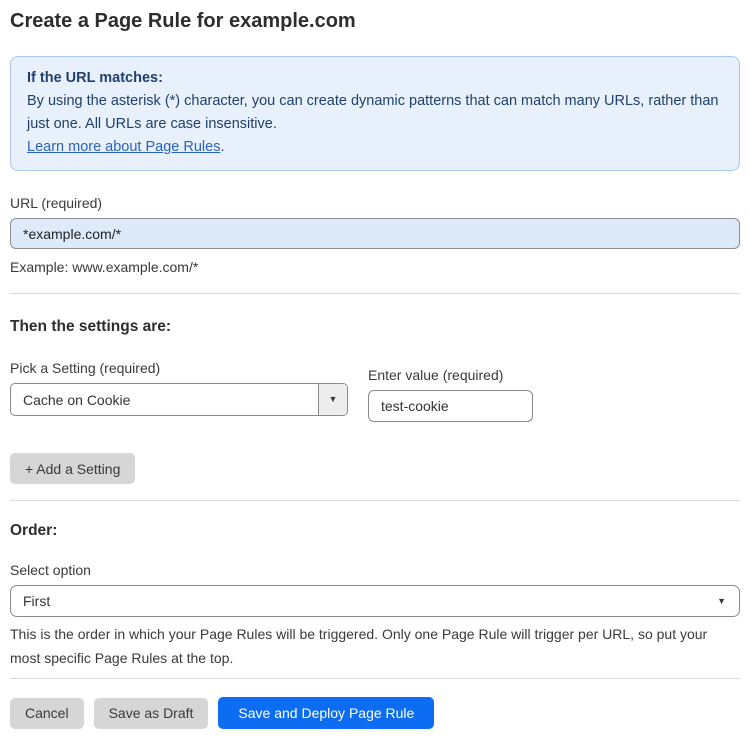 This screenshot has width=750, height=749. I want to click on setting-select-value: Cache on Cookie, so click(77, 399).